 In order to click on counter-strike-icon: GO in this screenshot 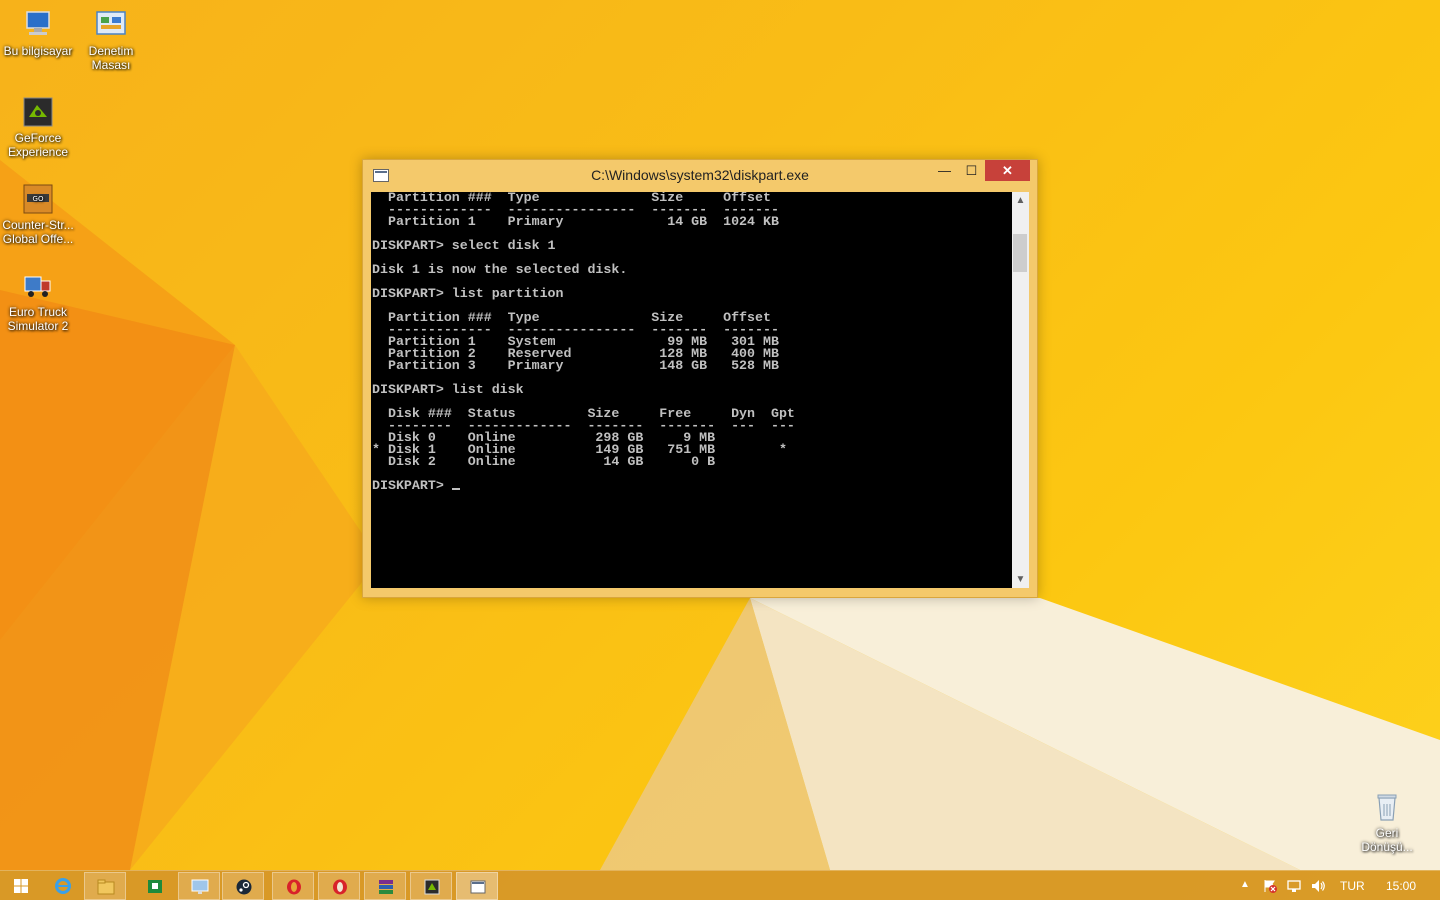, I will do `click(38, 199)`.